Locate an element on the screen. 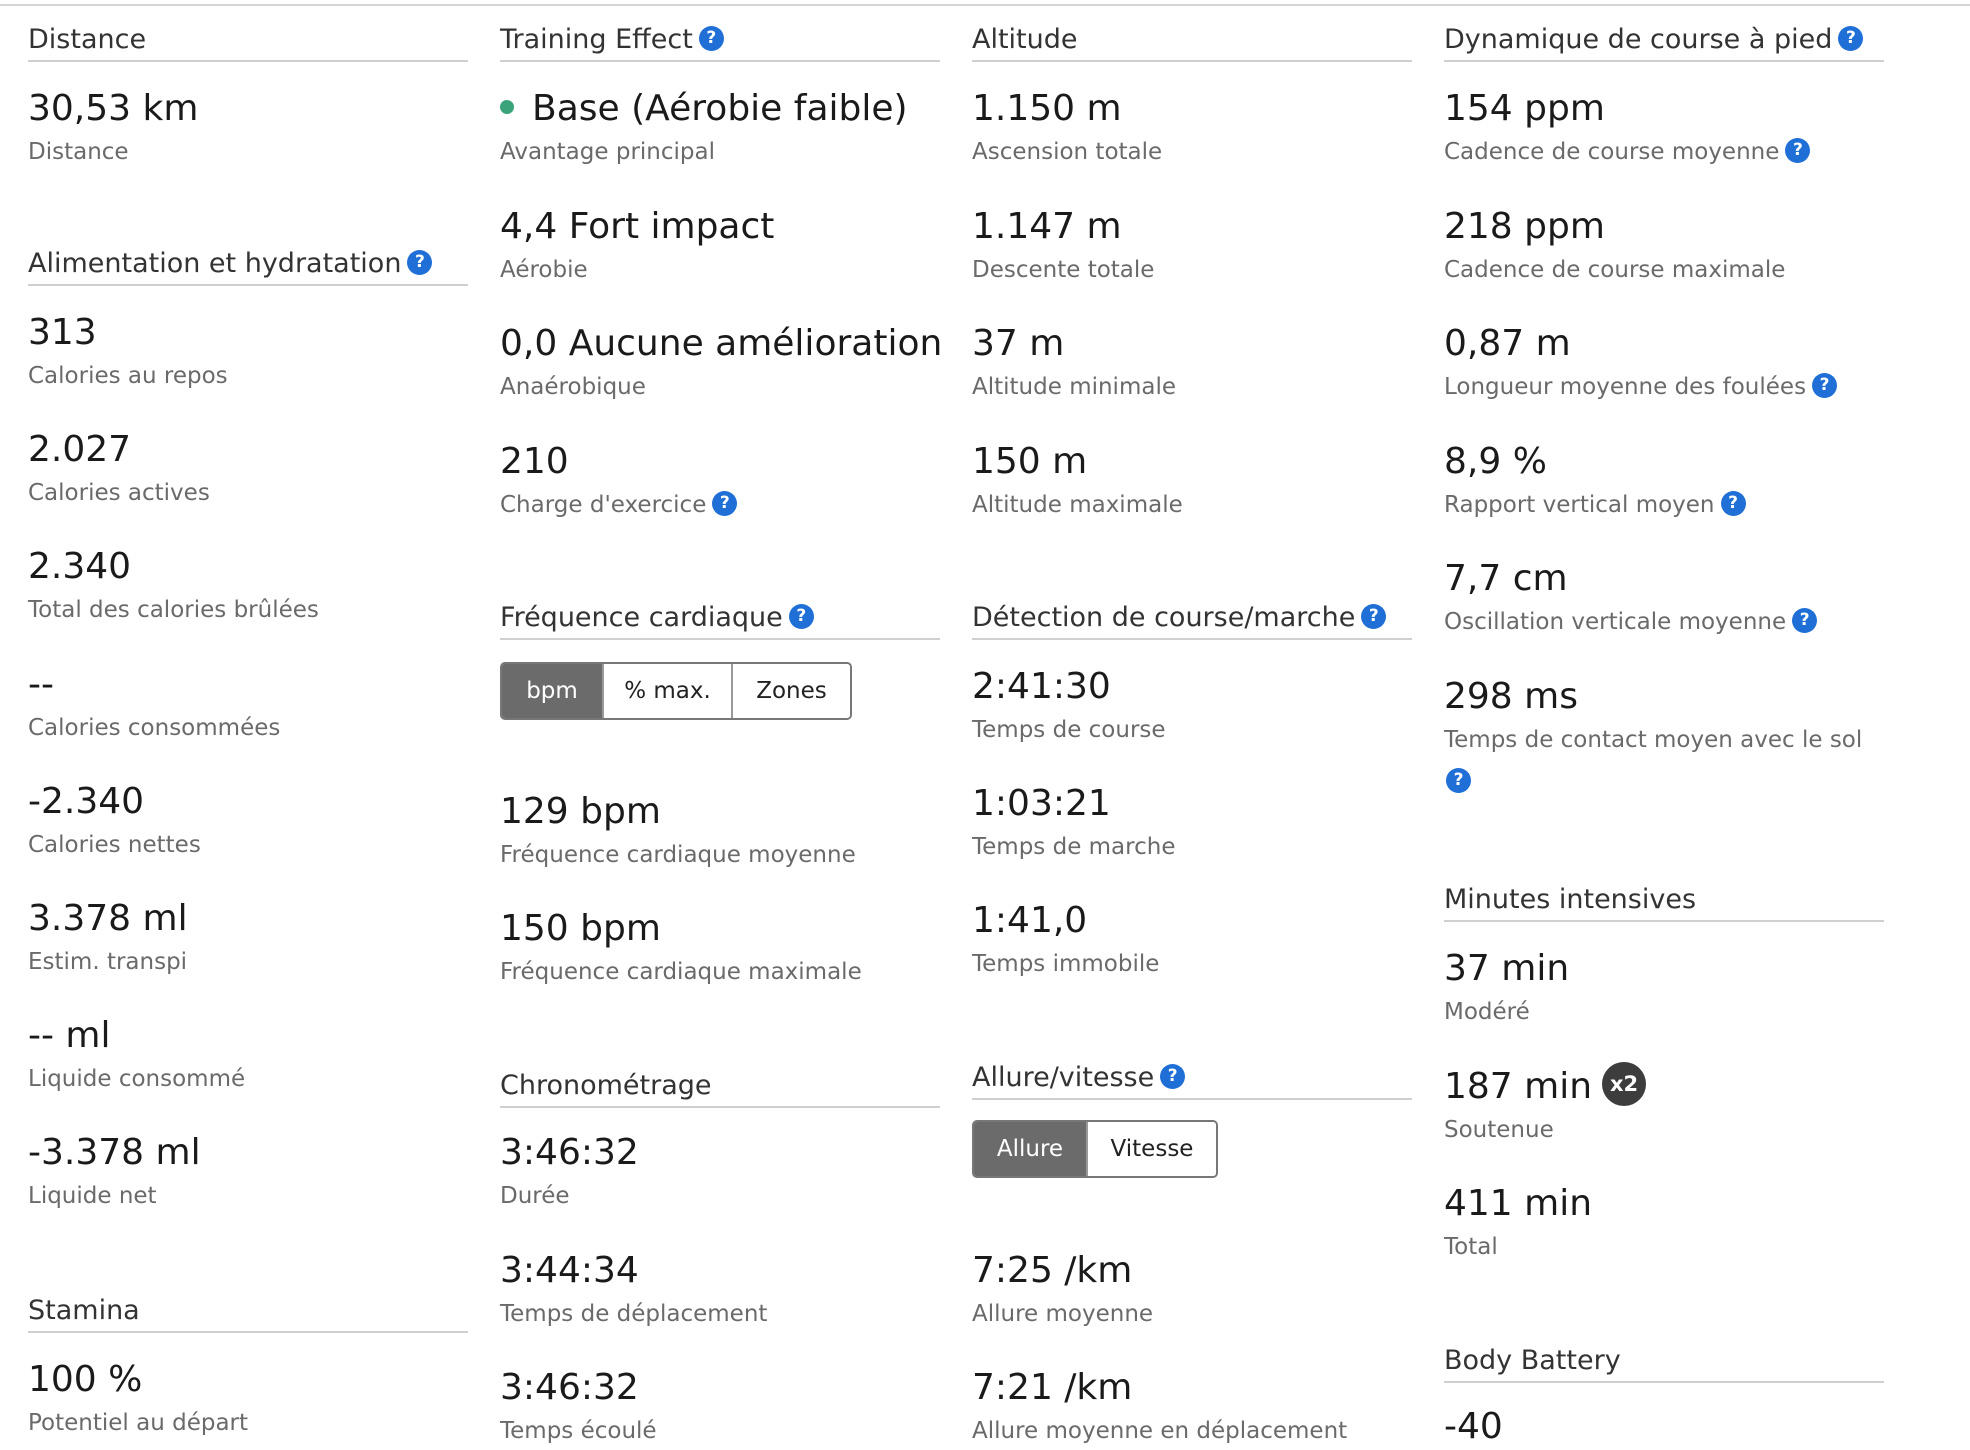  distance-title: Distance is located at coordinates (248, 42).